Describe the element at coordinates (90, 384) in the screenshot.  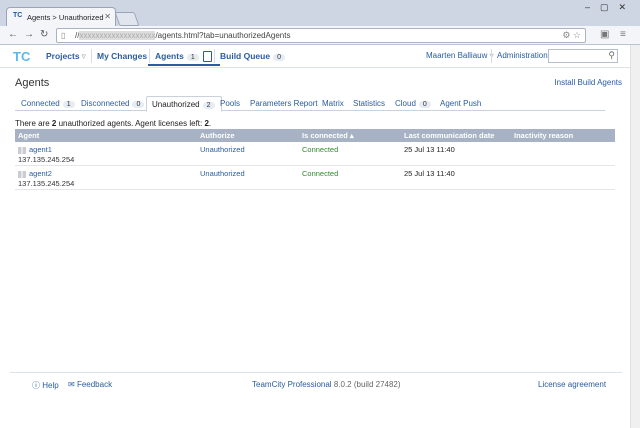
I see `feedback-link: ✉ Feedback` at that location.